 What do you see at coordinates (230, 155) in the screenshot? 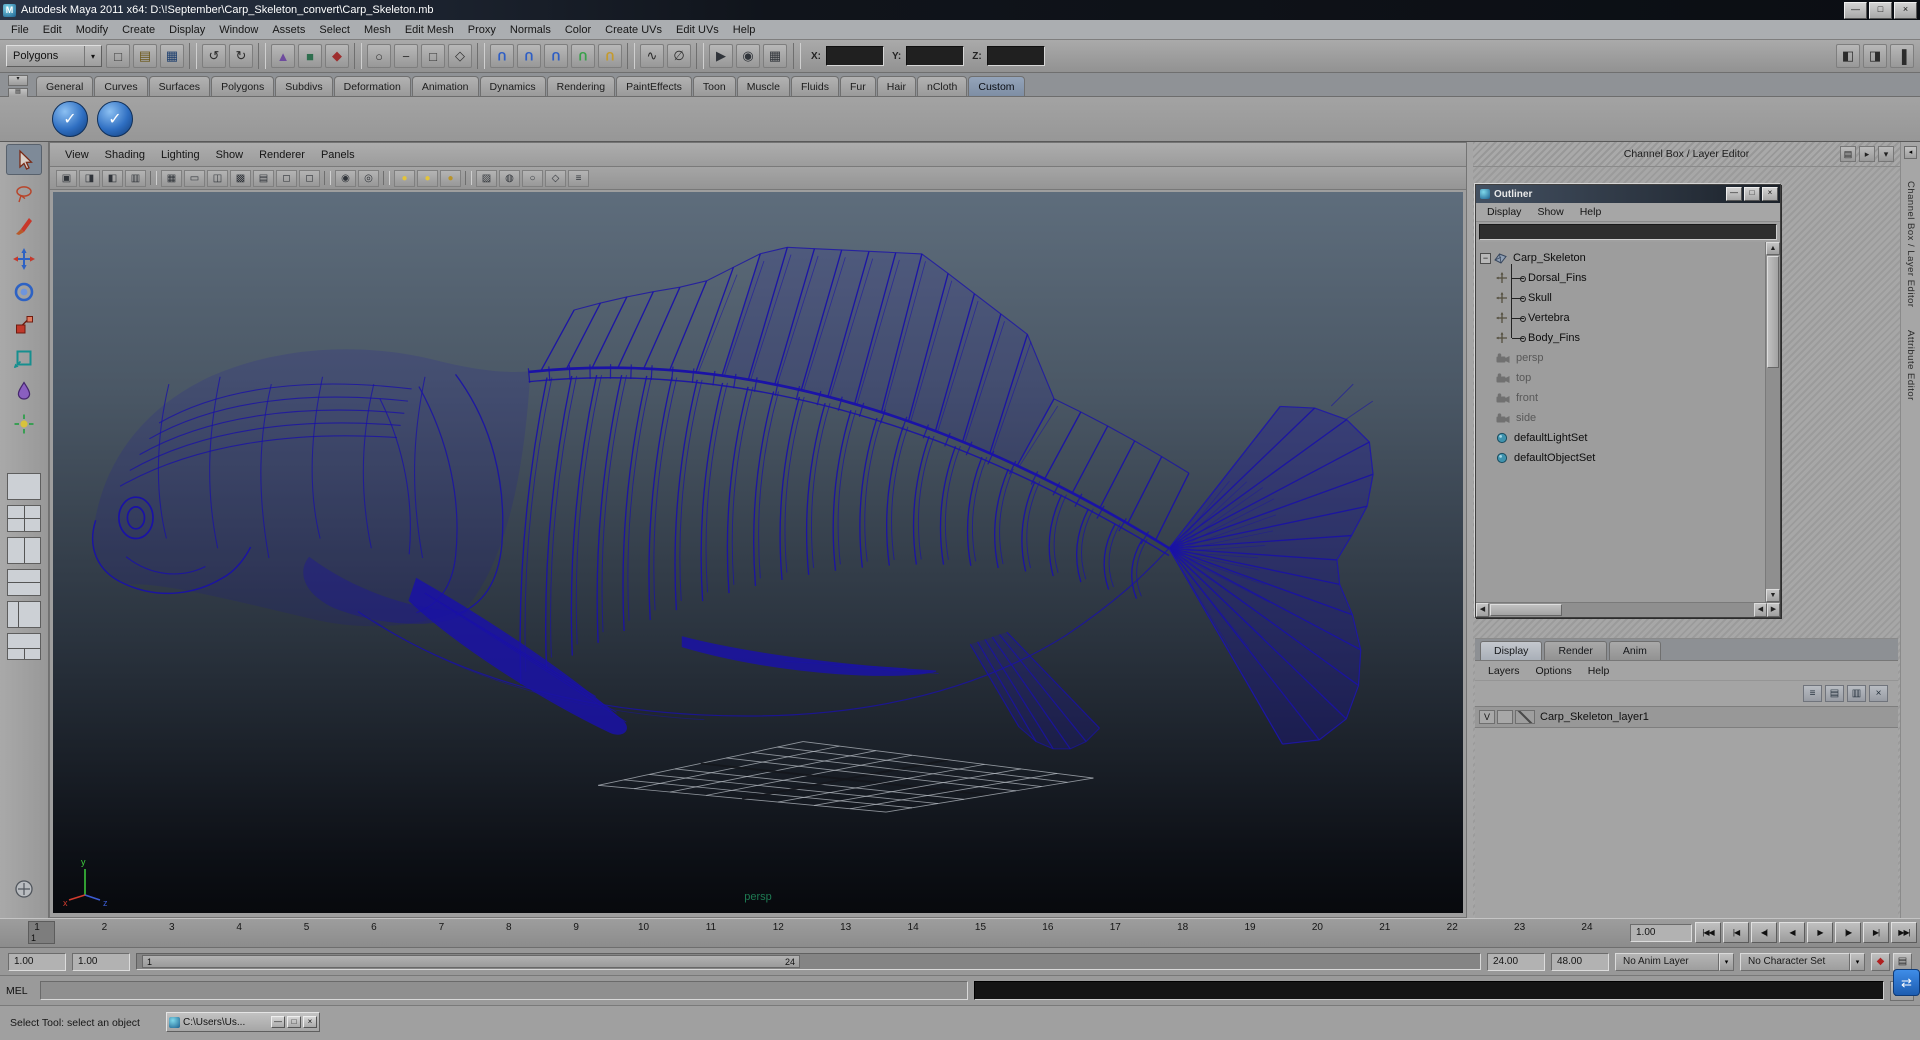
I see `viewport-menu-show: Show` at bounding box center [230, 155].